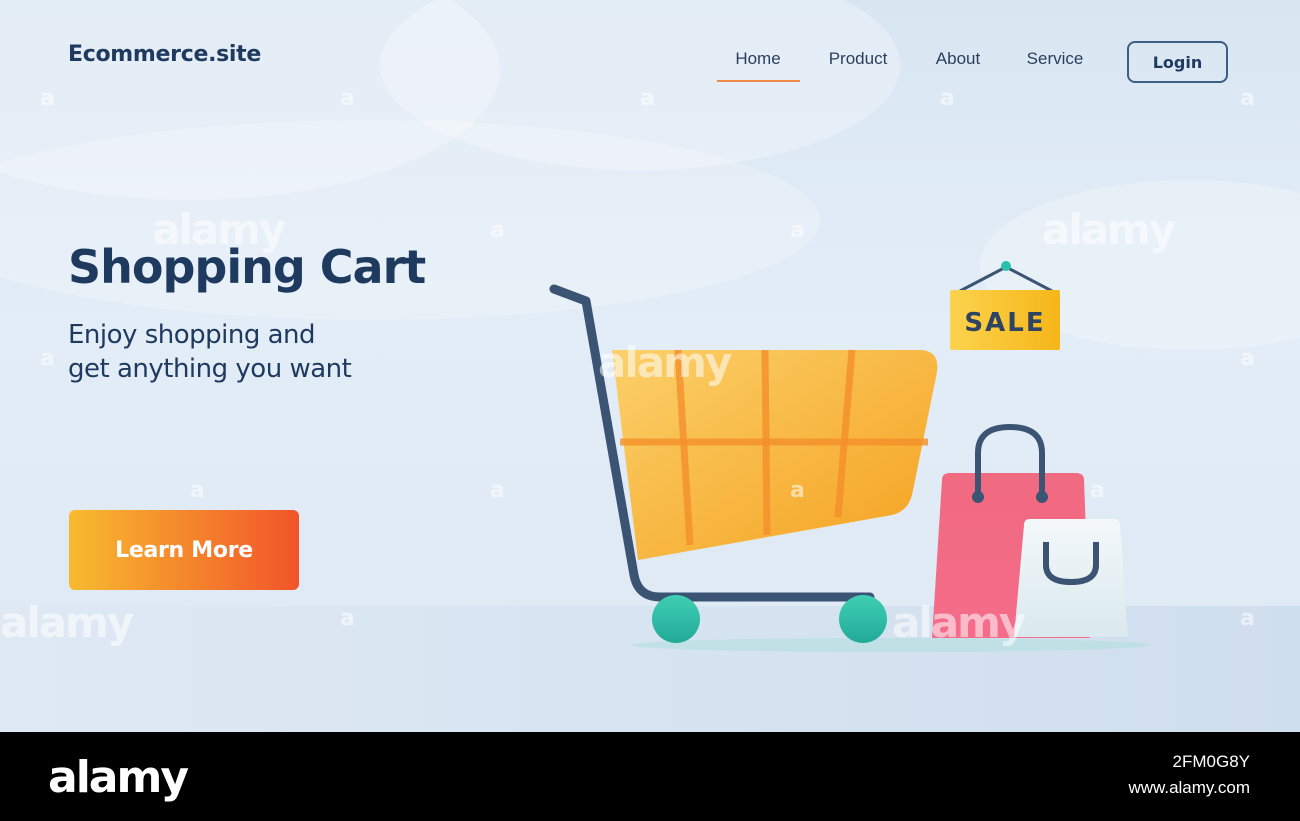 This screenshot has height=821, width=1300. What do you see at coordinates (758, 81) in the screenshot?
I see `nav-active-indicator` at bounding box center [758, 81].